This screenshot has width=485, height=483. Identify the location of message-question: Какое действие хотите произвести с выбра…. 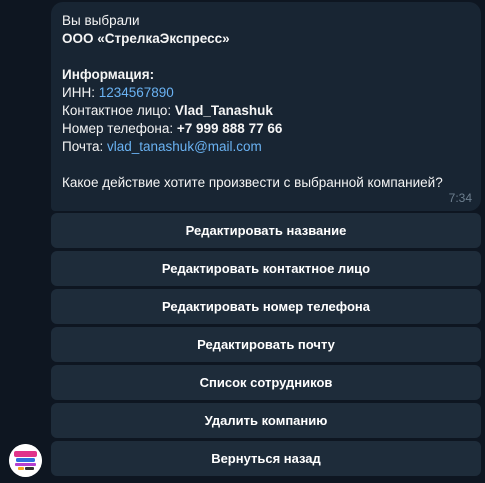
(252, 182).